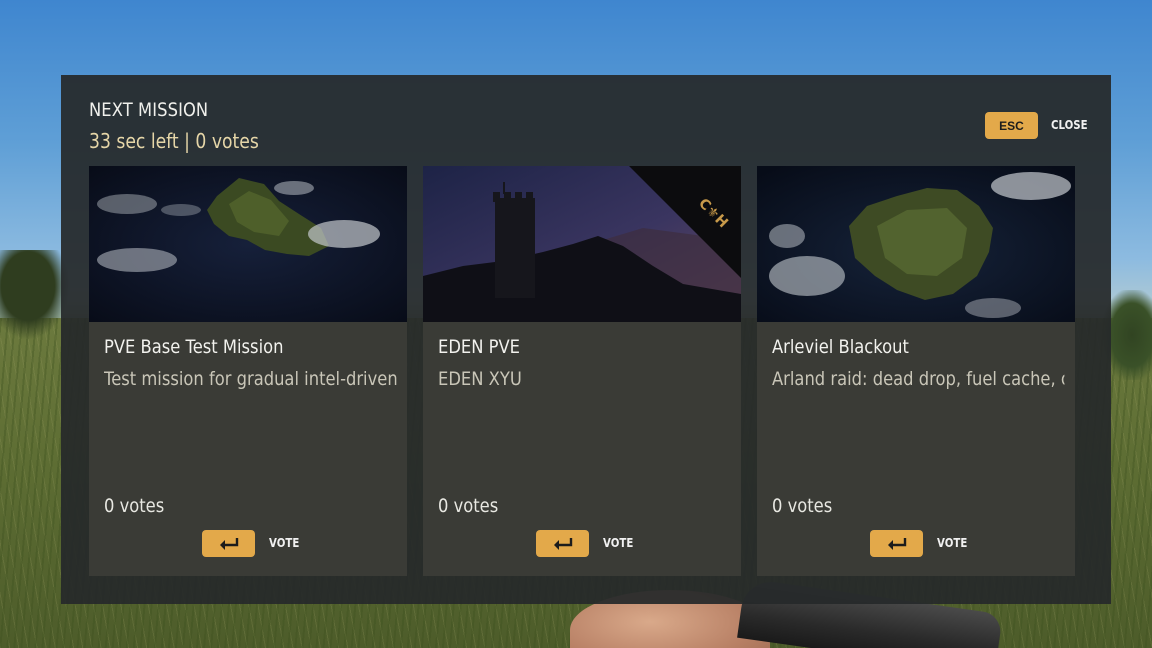 The width and height of the screenshot is (1152, 648). What do you see at coordinates (918, 379) in the screenshot?
I see `mission-description: Arland raid: dead drop, fuel cache, co` at bounding box center [918, 379].